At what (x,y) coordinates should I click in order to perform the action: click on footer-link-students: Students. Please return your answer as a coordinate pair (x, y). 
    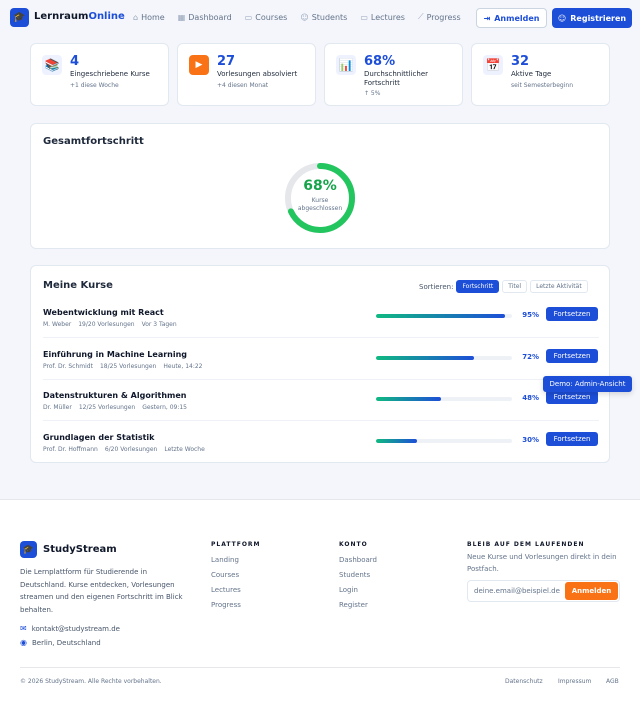
    Looking at the image, I should click on (354, 575).